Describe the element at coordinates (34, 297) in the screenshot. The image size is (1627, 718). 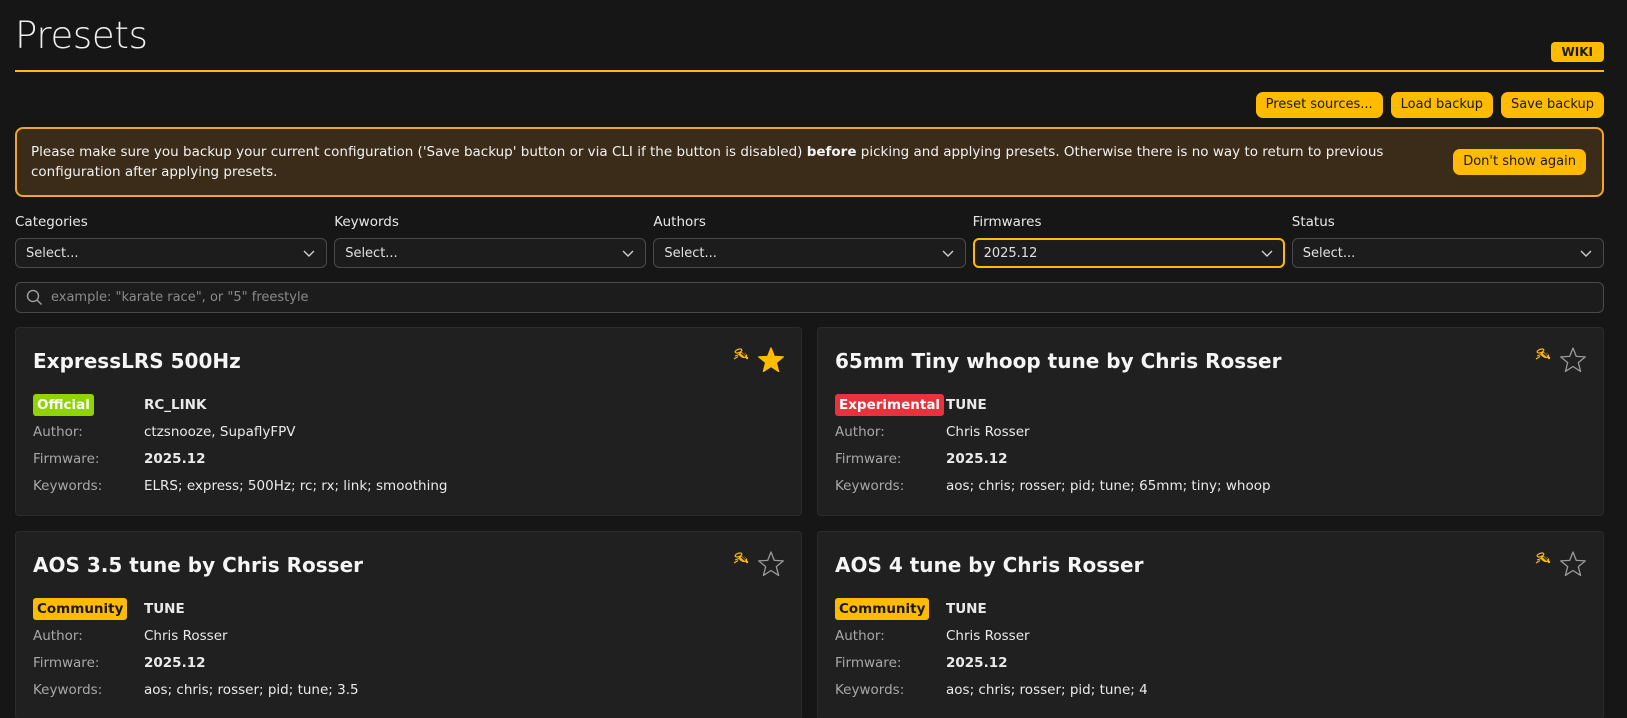
I see `search-icon` at that location.